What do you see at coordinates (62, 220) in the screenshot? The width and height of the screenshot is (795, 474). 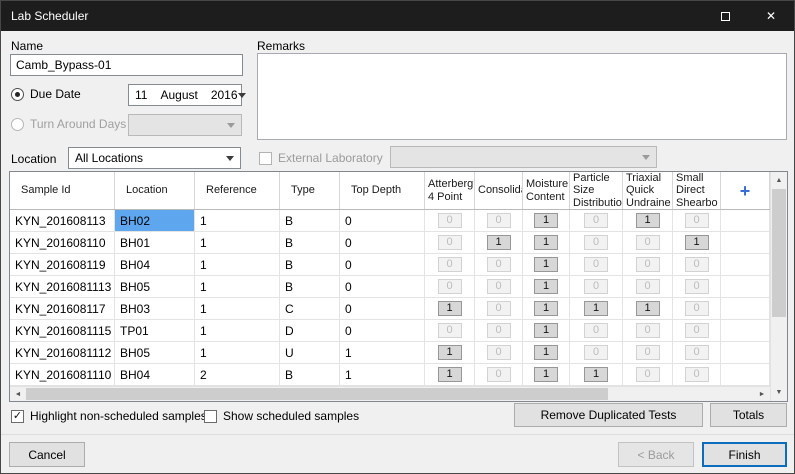 I see `cell-sample-id: KYN_201608113` at bounding box center [62, 220].